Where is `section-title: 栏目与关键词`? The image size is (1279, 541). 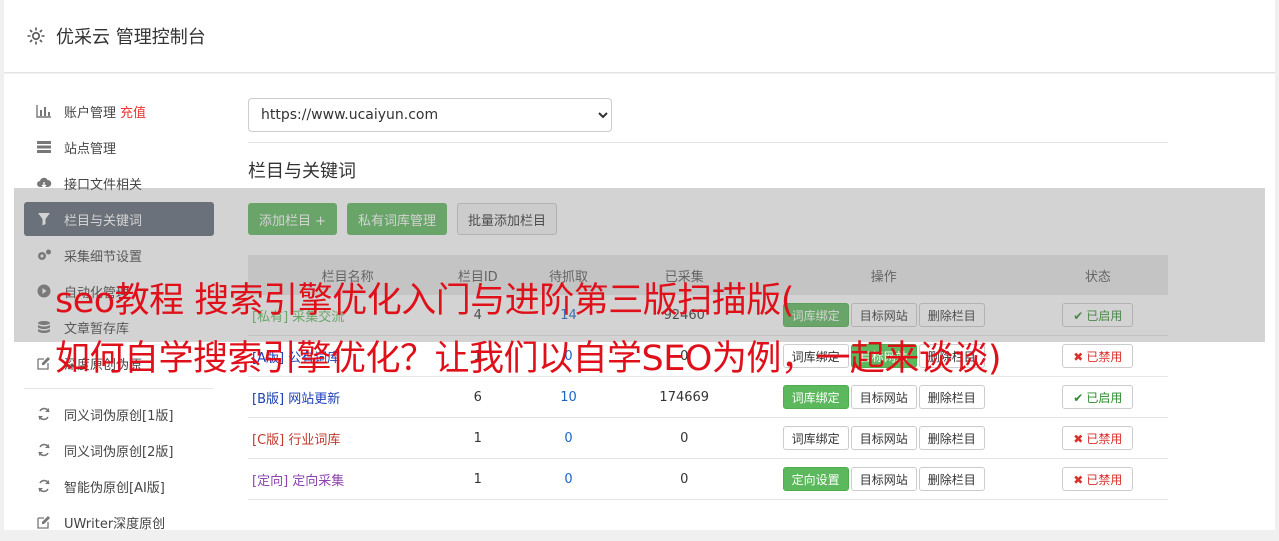
section-title: 栏目与关键词 is located at coordinates (302, 171).